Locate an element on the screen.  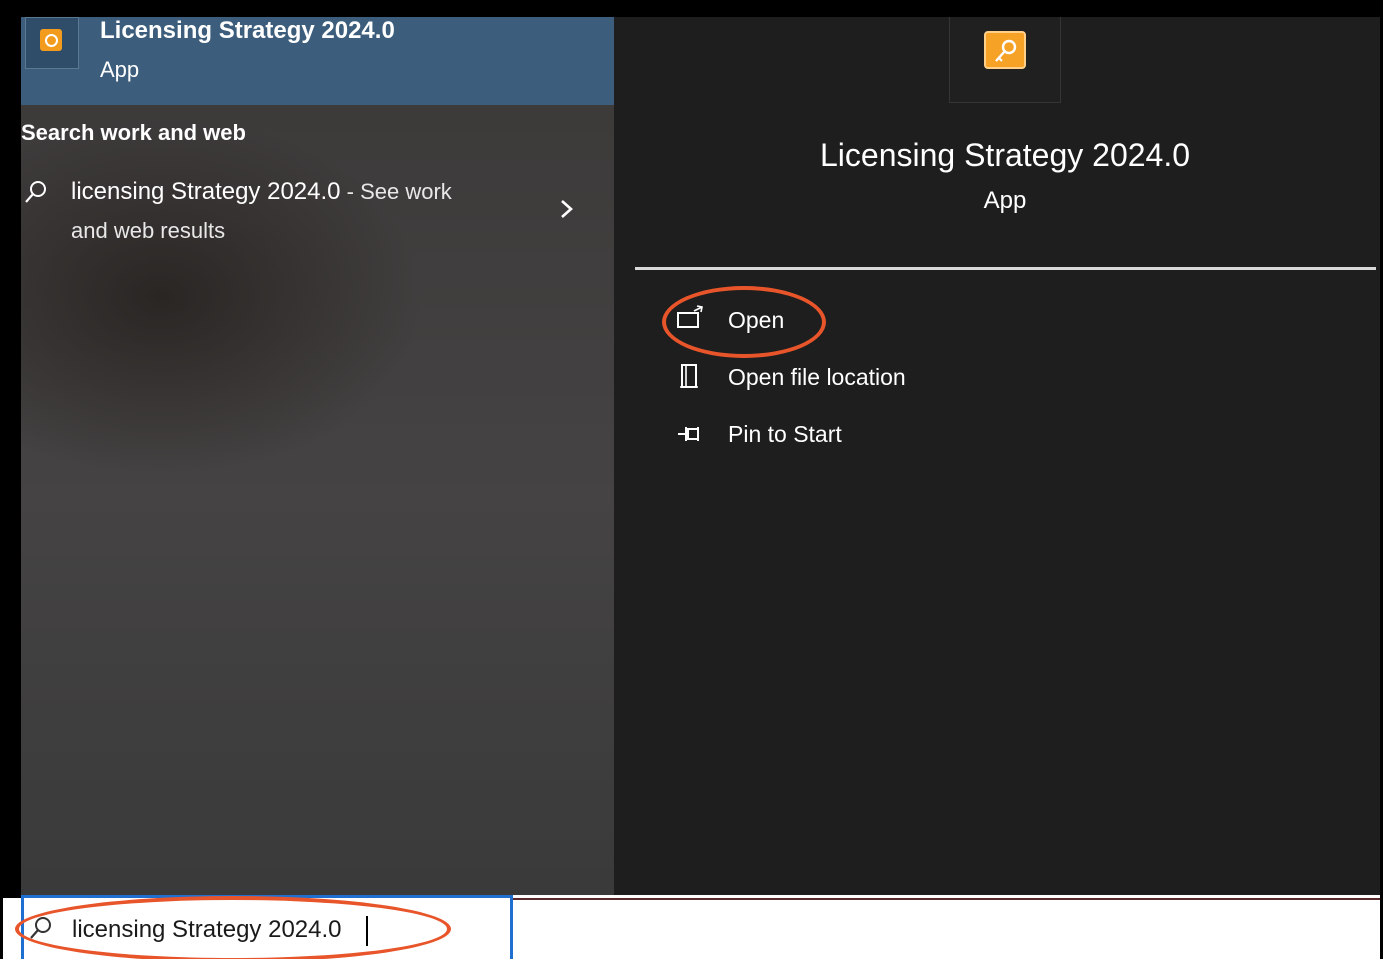
best-match-app-tile is located at coordinates (52, 43).